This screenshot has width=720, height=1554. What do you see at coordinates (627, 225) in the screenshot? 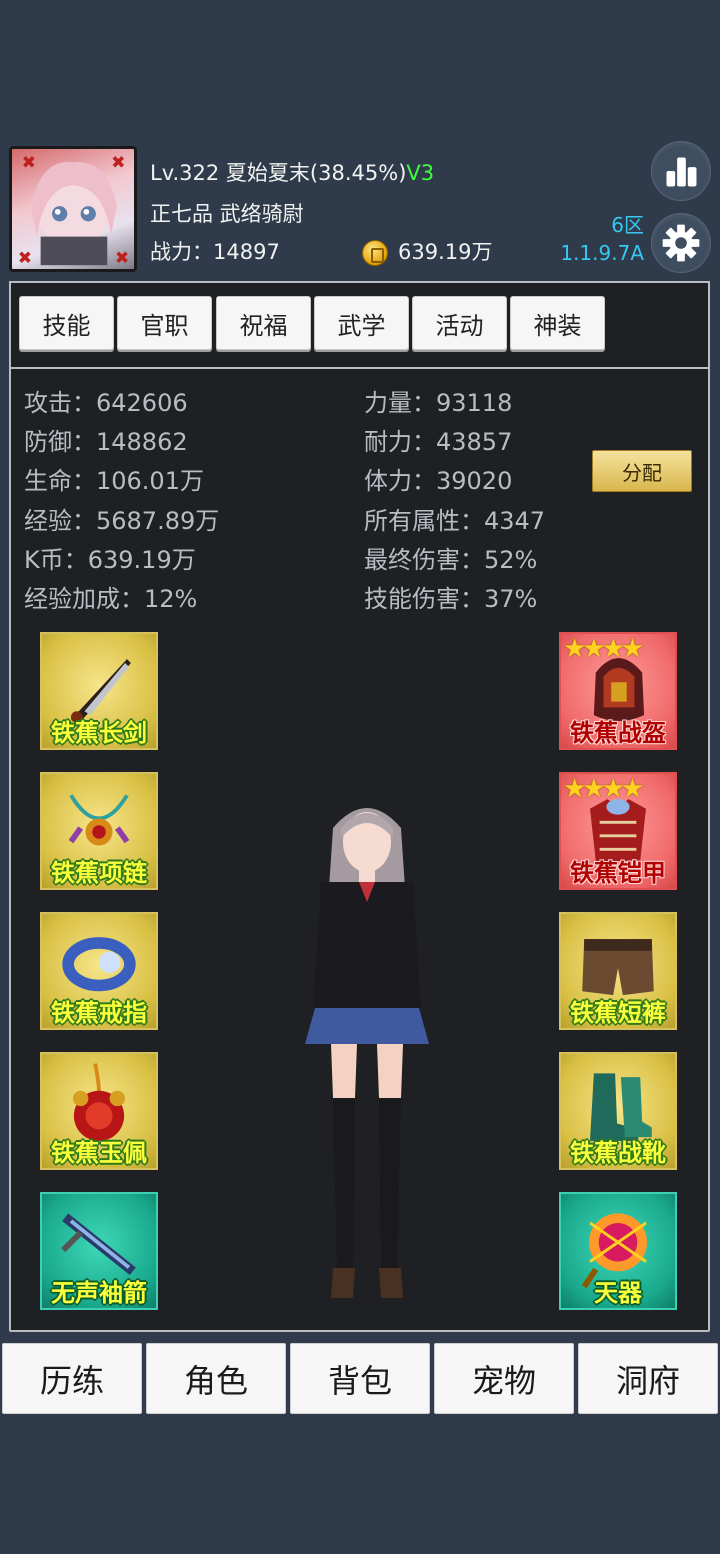
I see `server-zone: 6区` at bounding box center [627, 225].